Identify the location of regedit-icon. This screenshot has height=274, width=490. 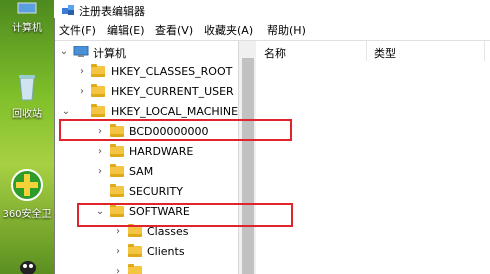
(68, 10).